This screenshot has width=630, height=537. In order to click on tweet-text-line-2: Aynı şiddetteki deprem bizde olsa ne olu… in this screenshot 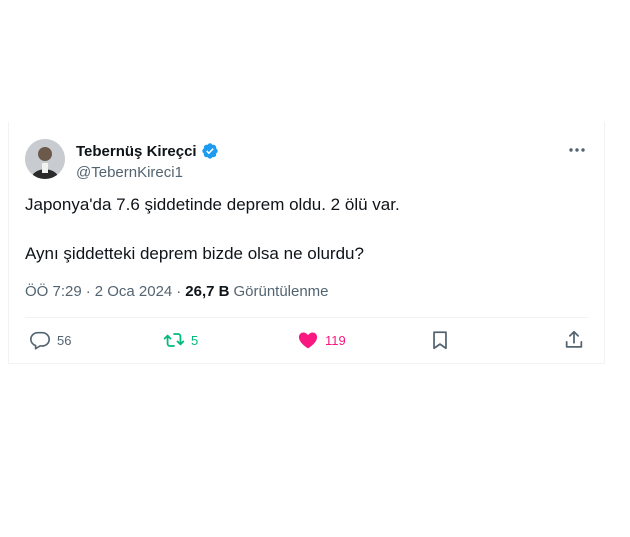, I will do `click(194, 253)`.